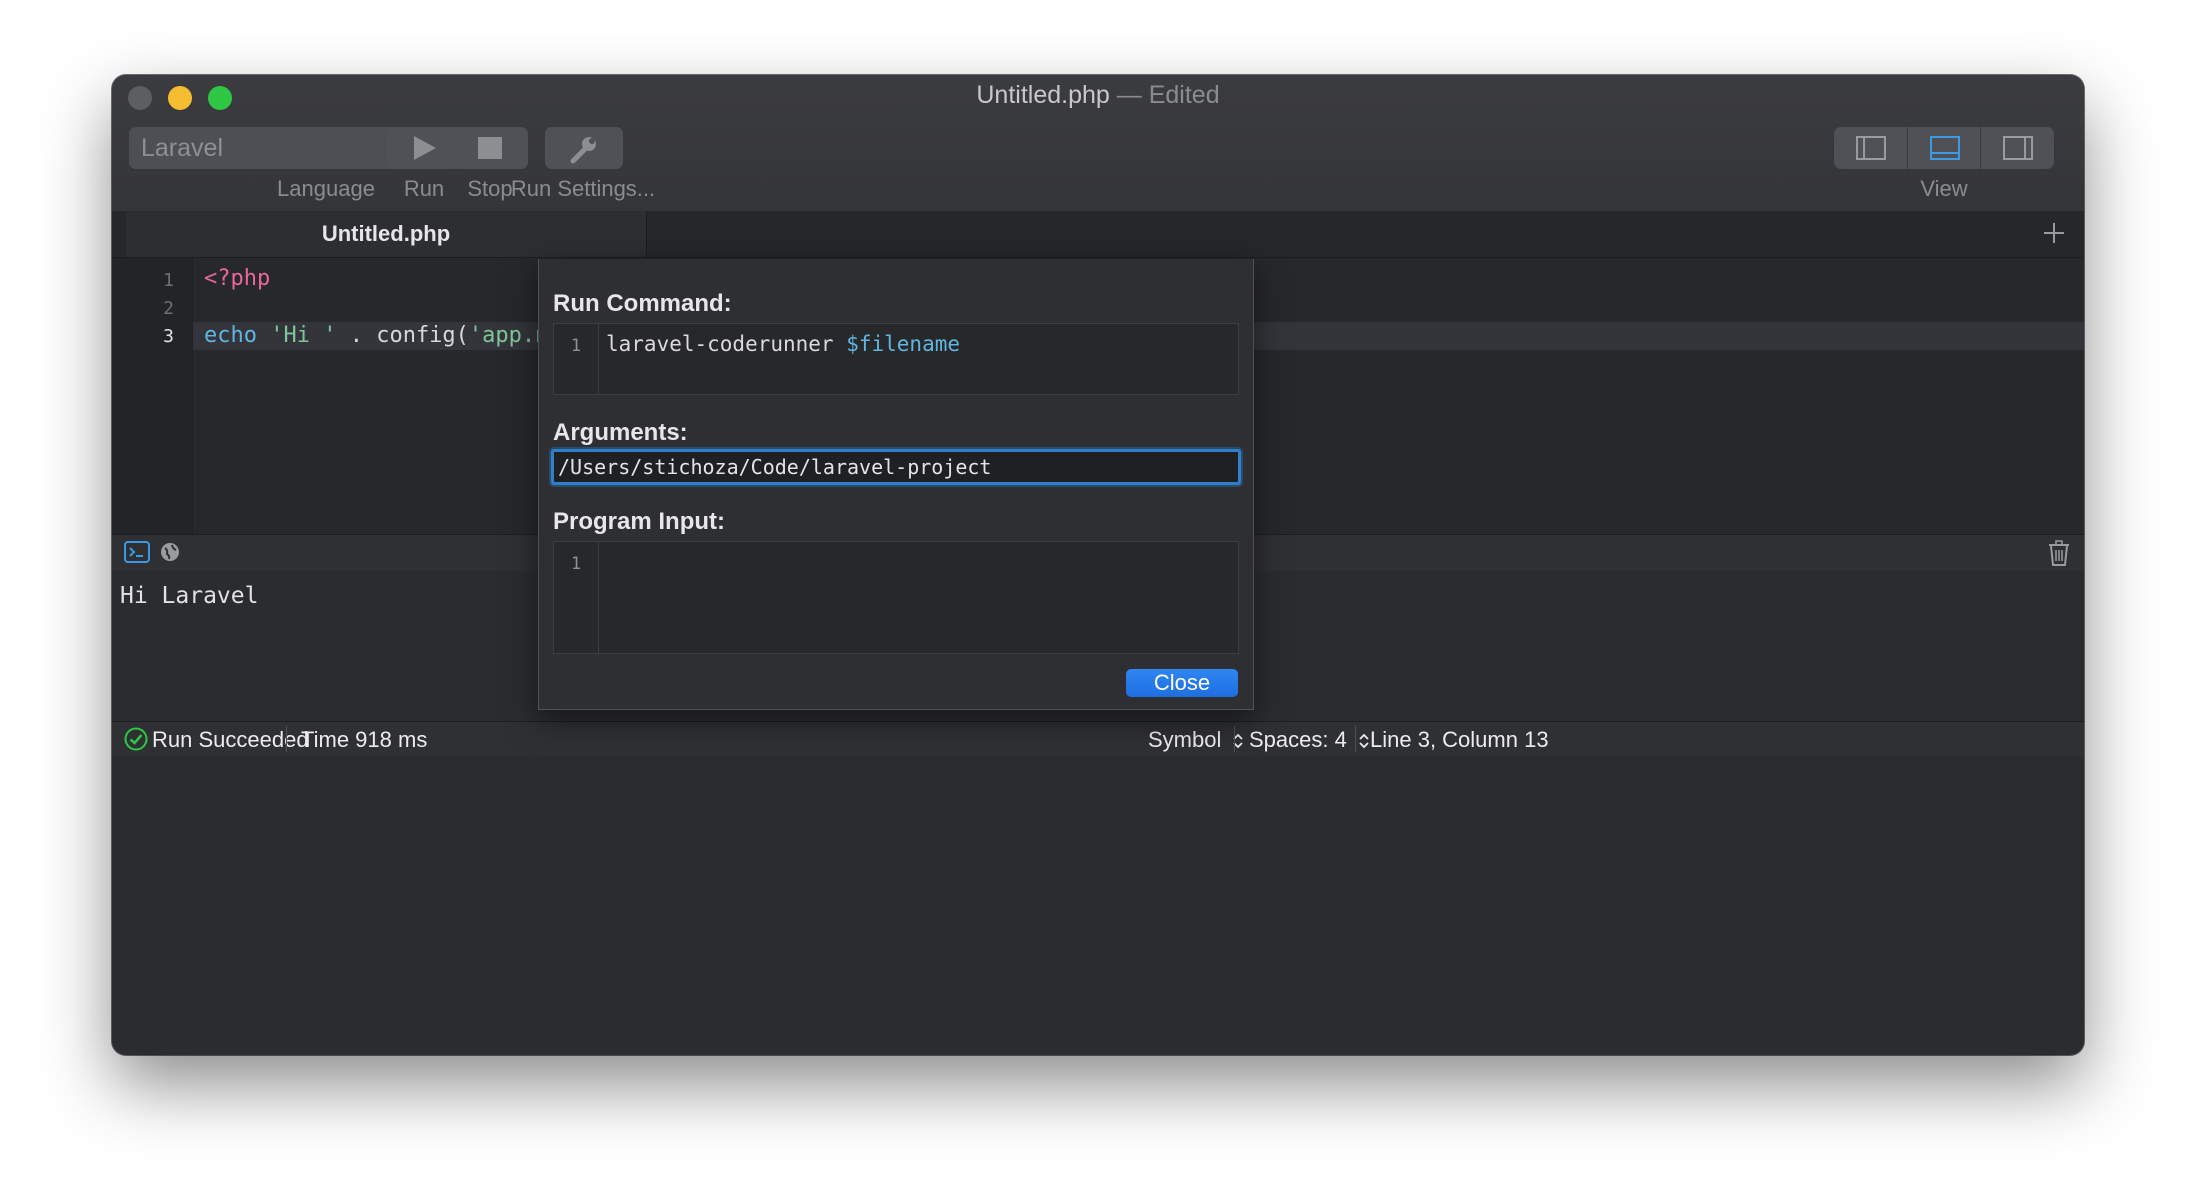 The width and height of the screenshot is (2192, 1204). I want to click on code-line: <?php, so click(237, 278).